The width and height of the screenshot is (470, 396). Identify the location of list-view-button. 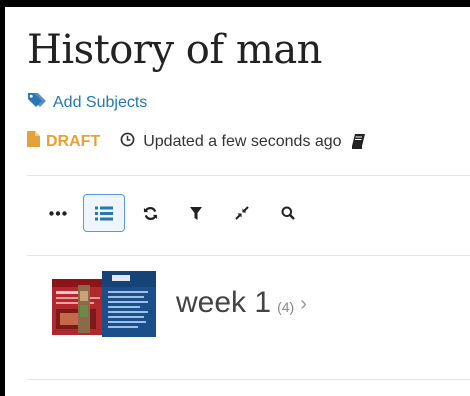
(104, 213).